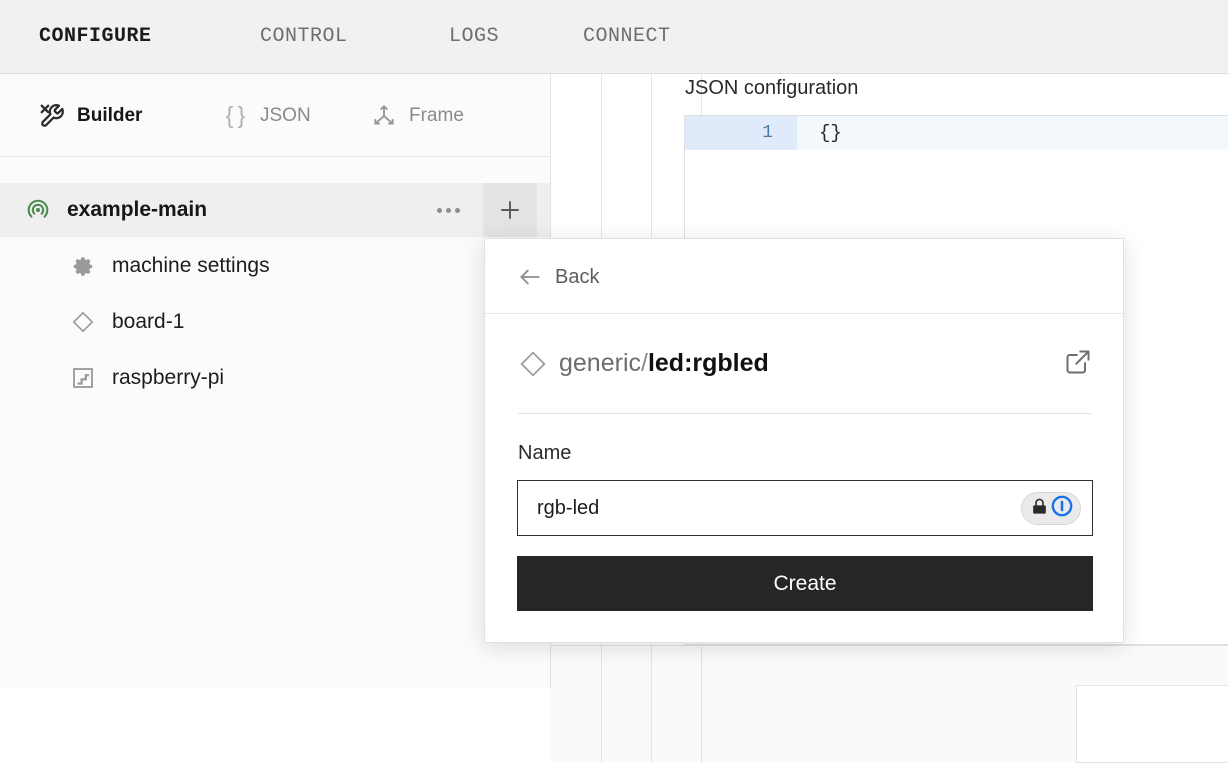  I want to click on onepassword-icon, so click(1062, 508).